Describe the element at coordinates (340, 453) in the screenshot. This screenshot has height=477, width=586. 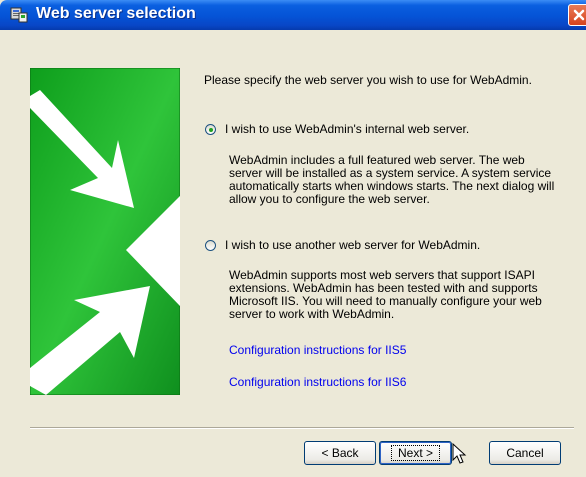
I see `back-button: < Back` at that location.